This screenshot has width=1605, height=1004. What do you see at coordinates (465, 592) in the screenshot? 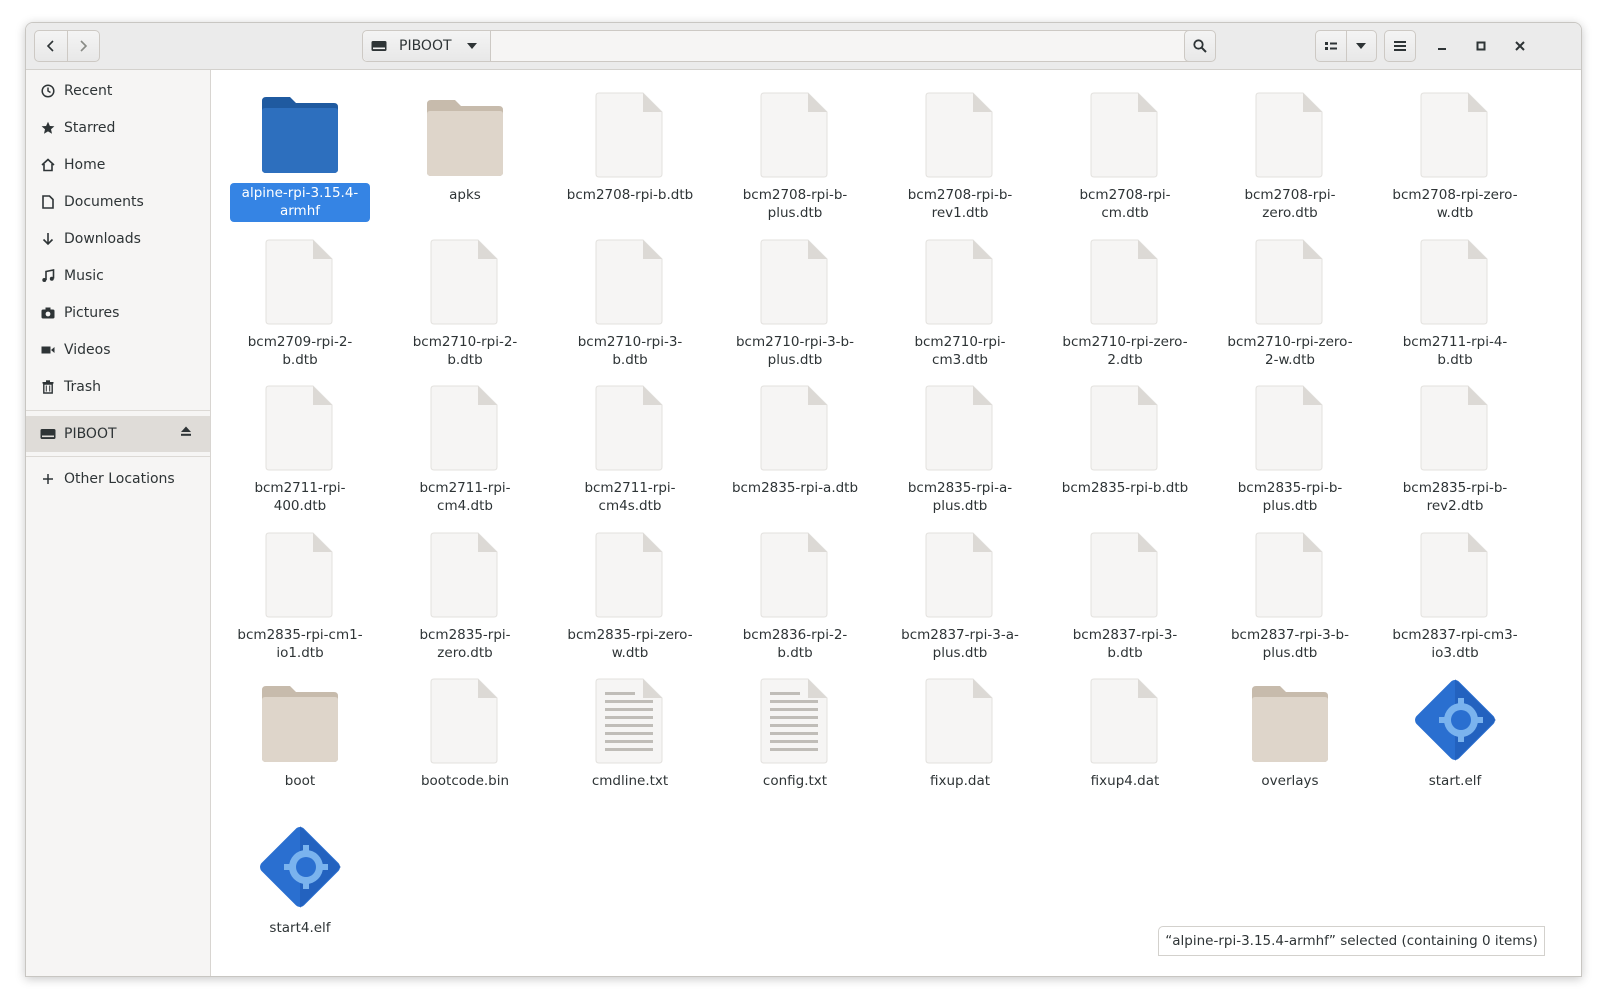
I see `file-item: bcm2835-rpi-zero.dtb` at bounding box center [465, 592].